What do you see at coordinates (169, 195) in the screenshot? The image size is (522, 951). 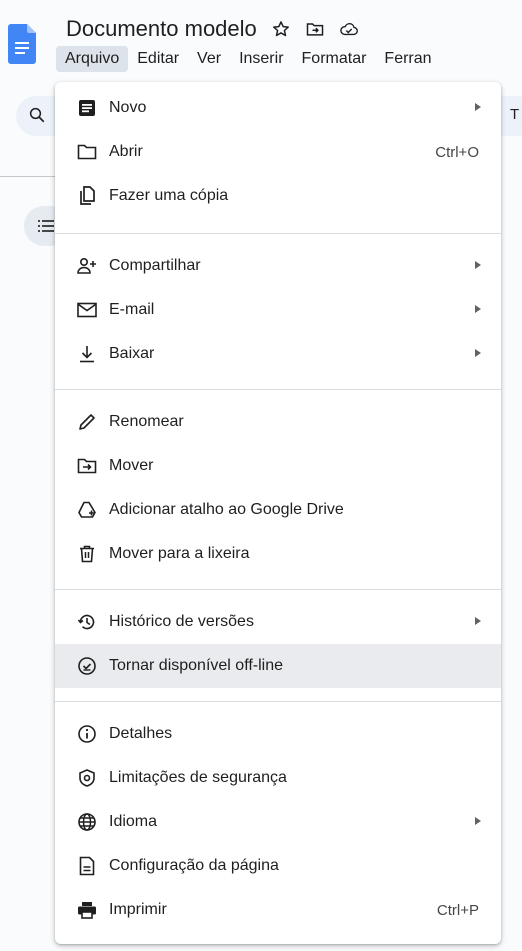 I see `menu-item-label: Fazer uma cópia` at bounding box center [169, 195].